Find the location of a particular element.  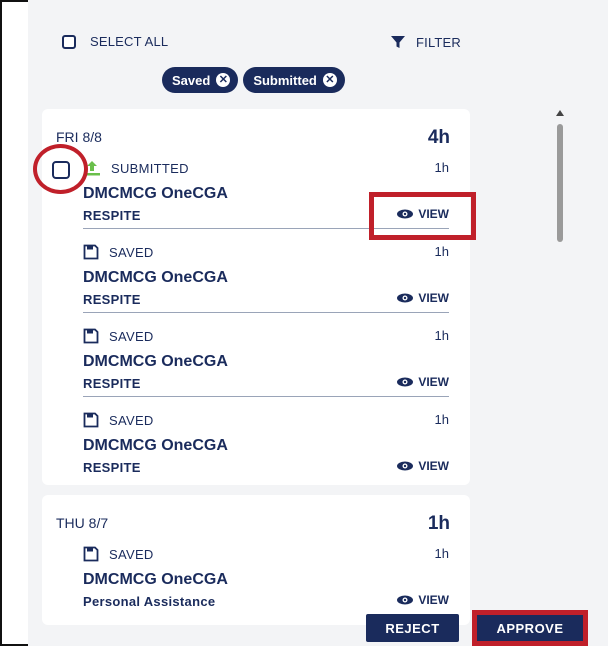

filter-chips: Saved ✕ Submitted ✕ is located at coordinates (253, 80).